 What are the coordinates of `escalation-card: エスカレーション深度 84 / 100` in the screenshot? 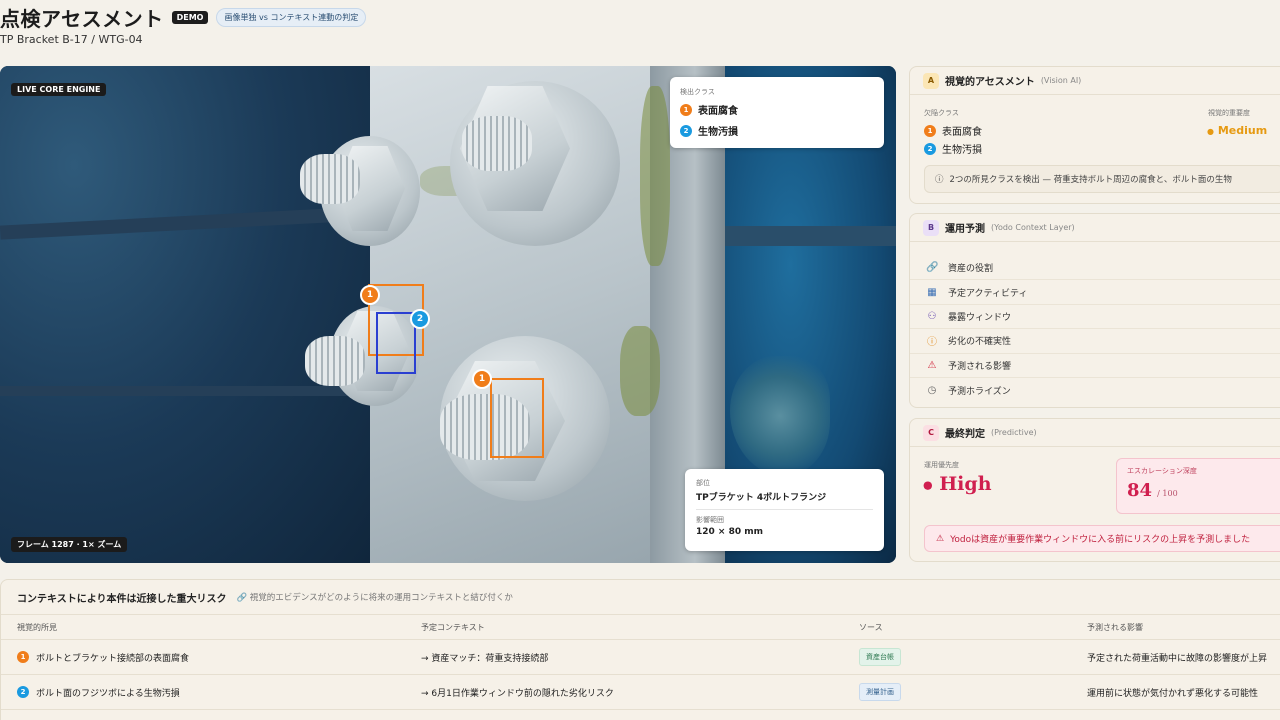 It's located at (1198, 486).